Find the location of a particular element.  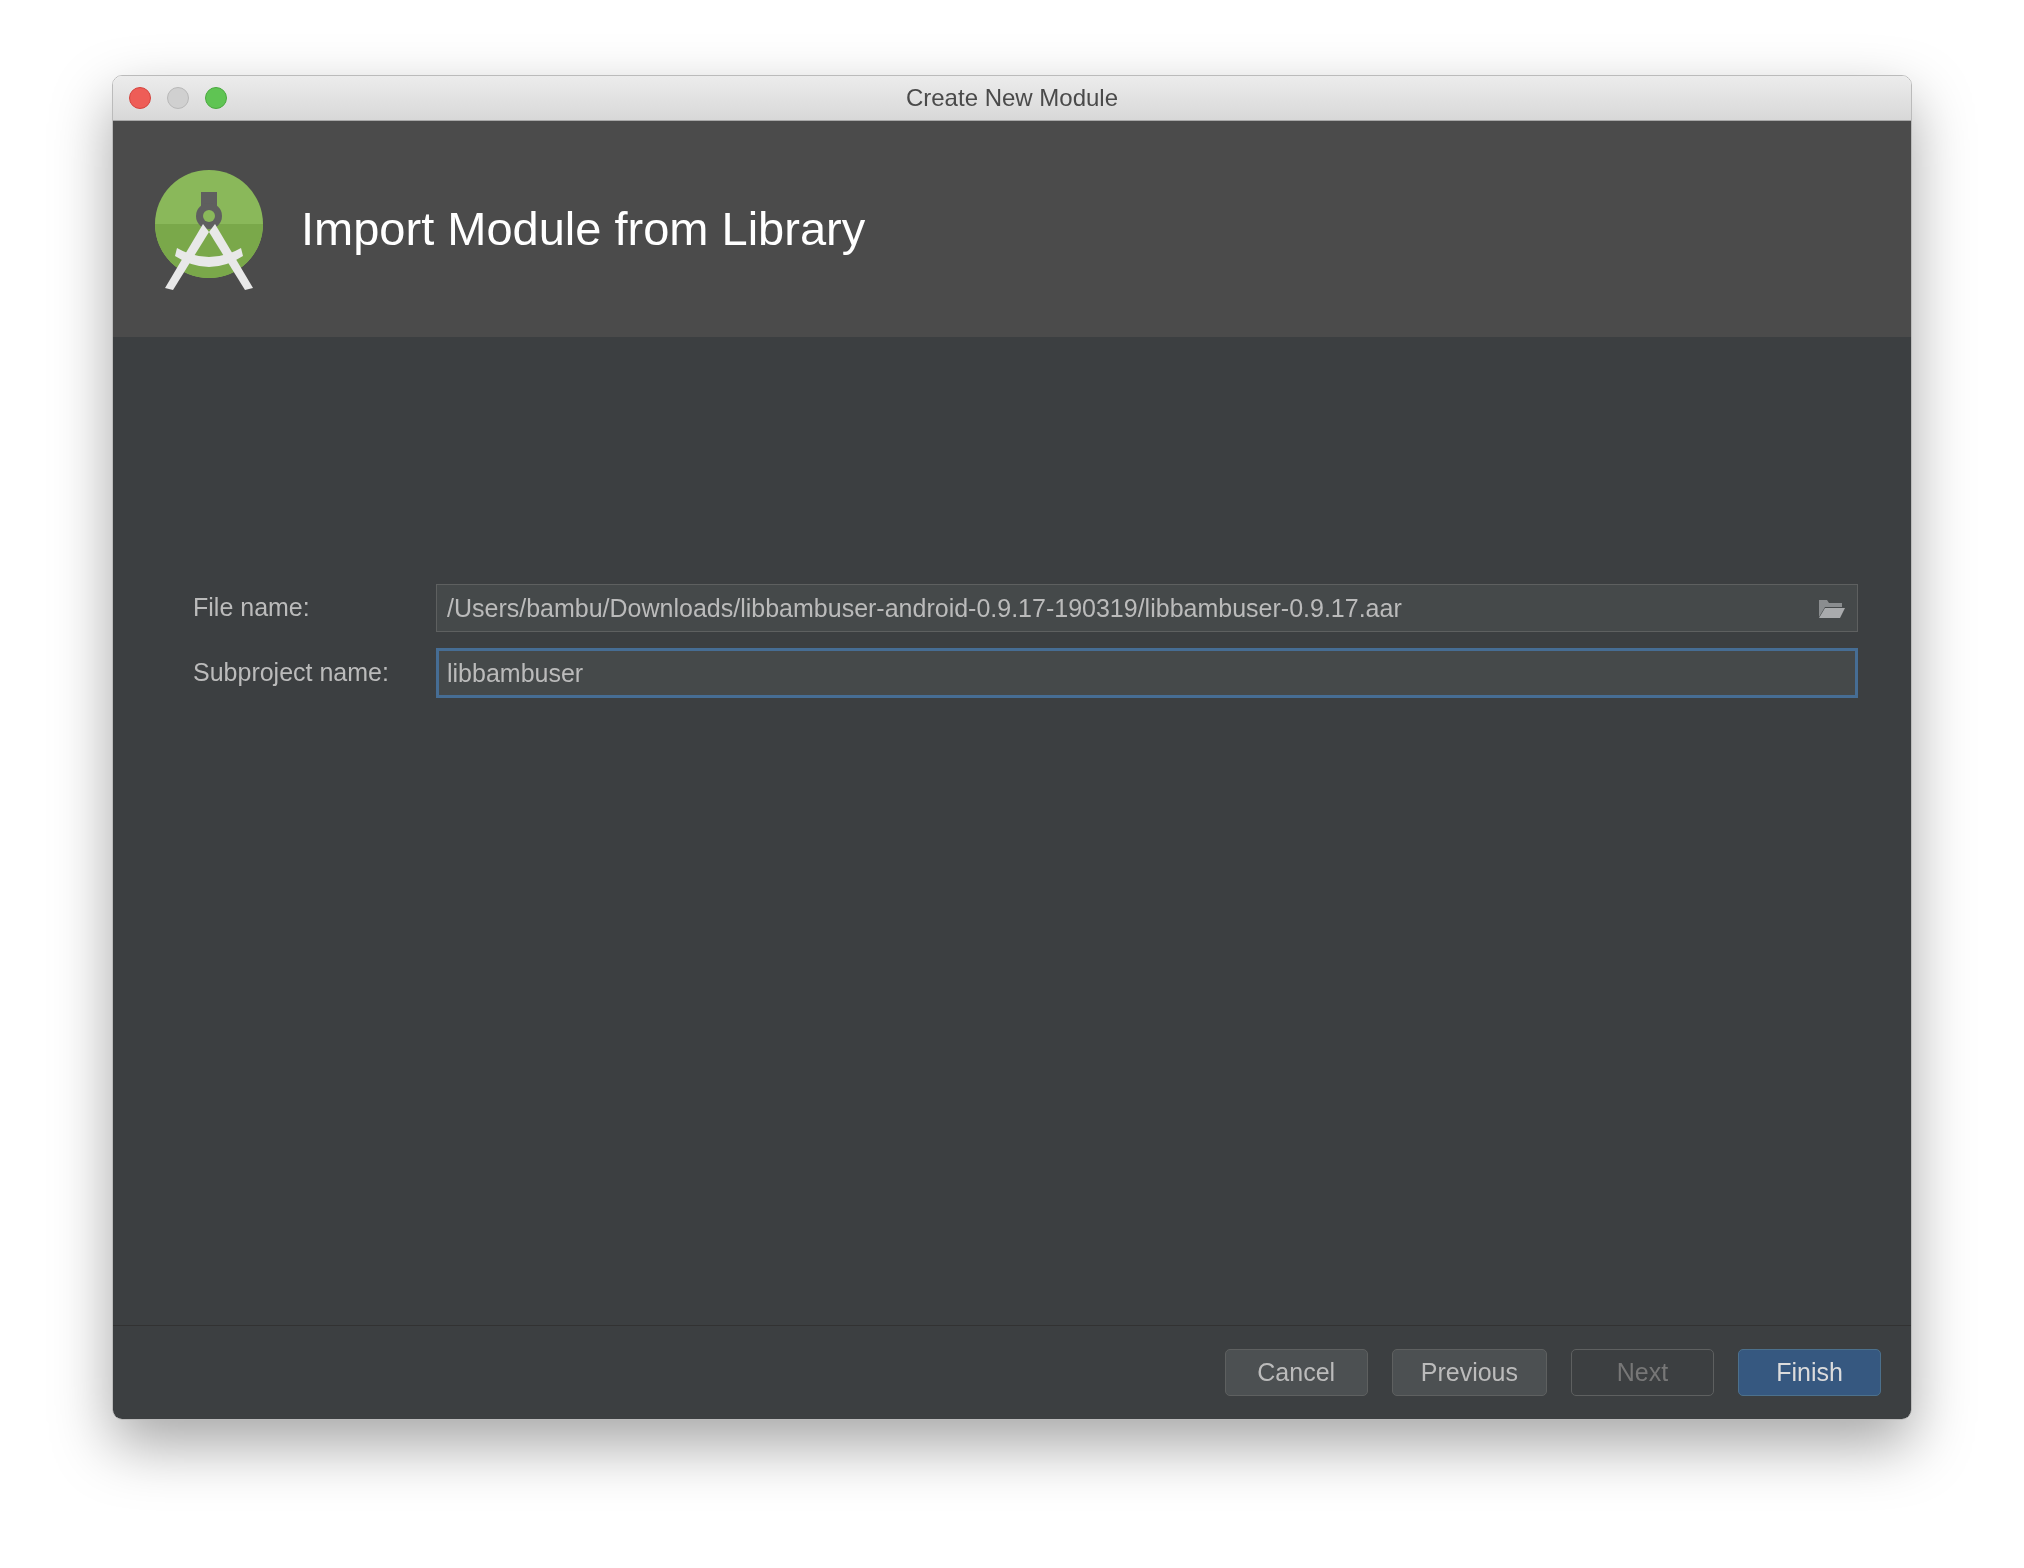

field-label: Subproject name: is located at coordinates (291, 673).